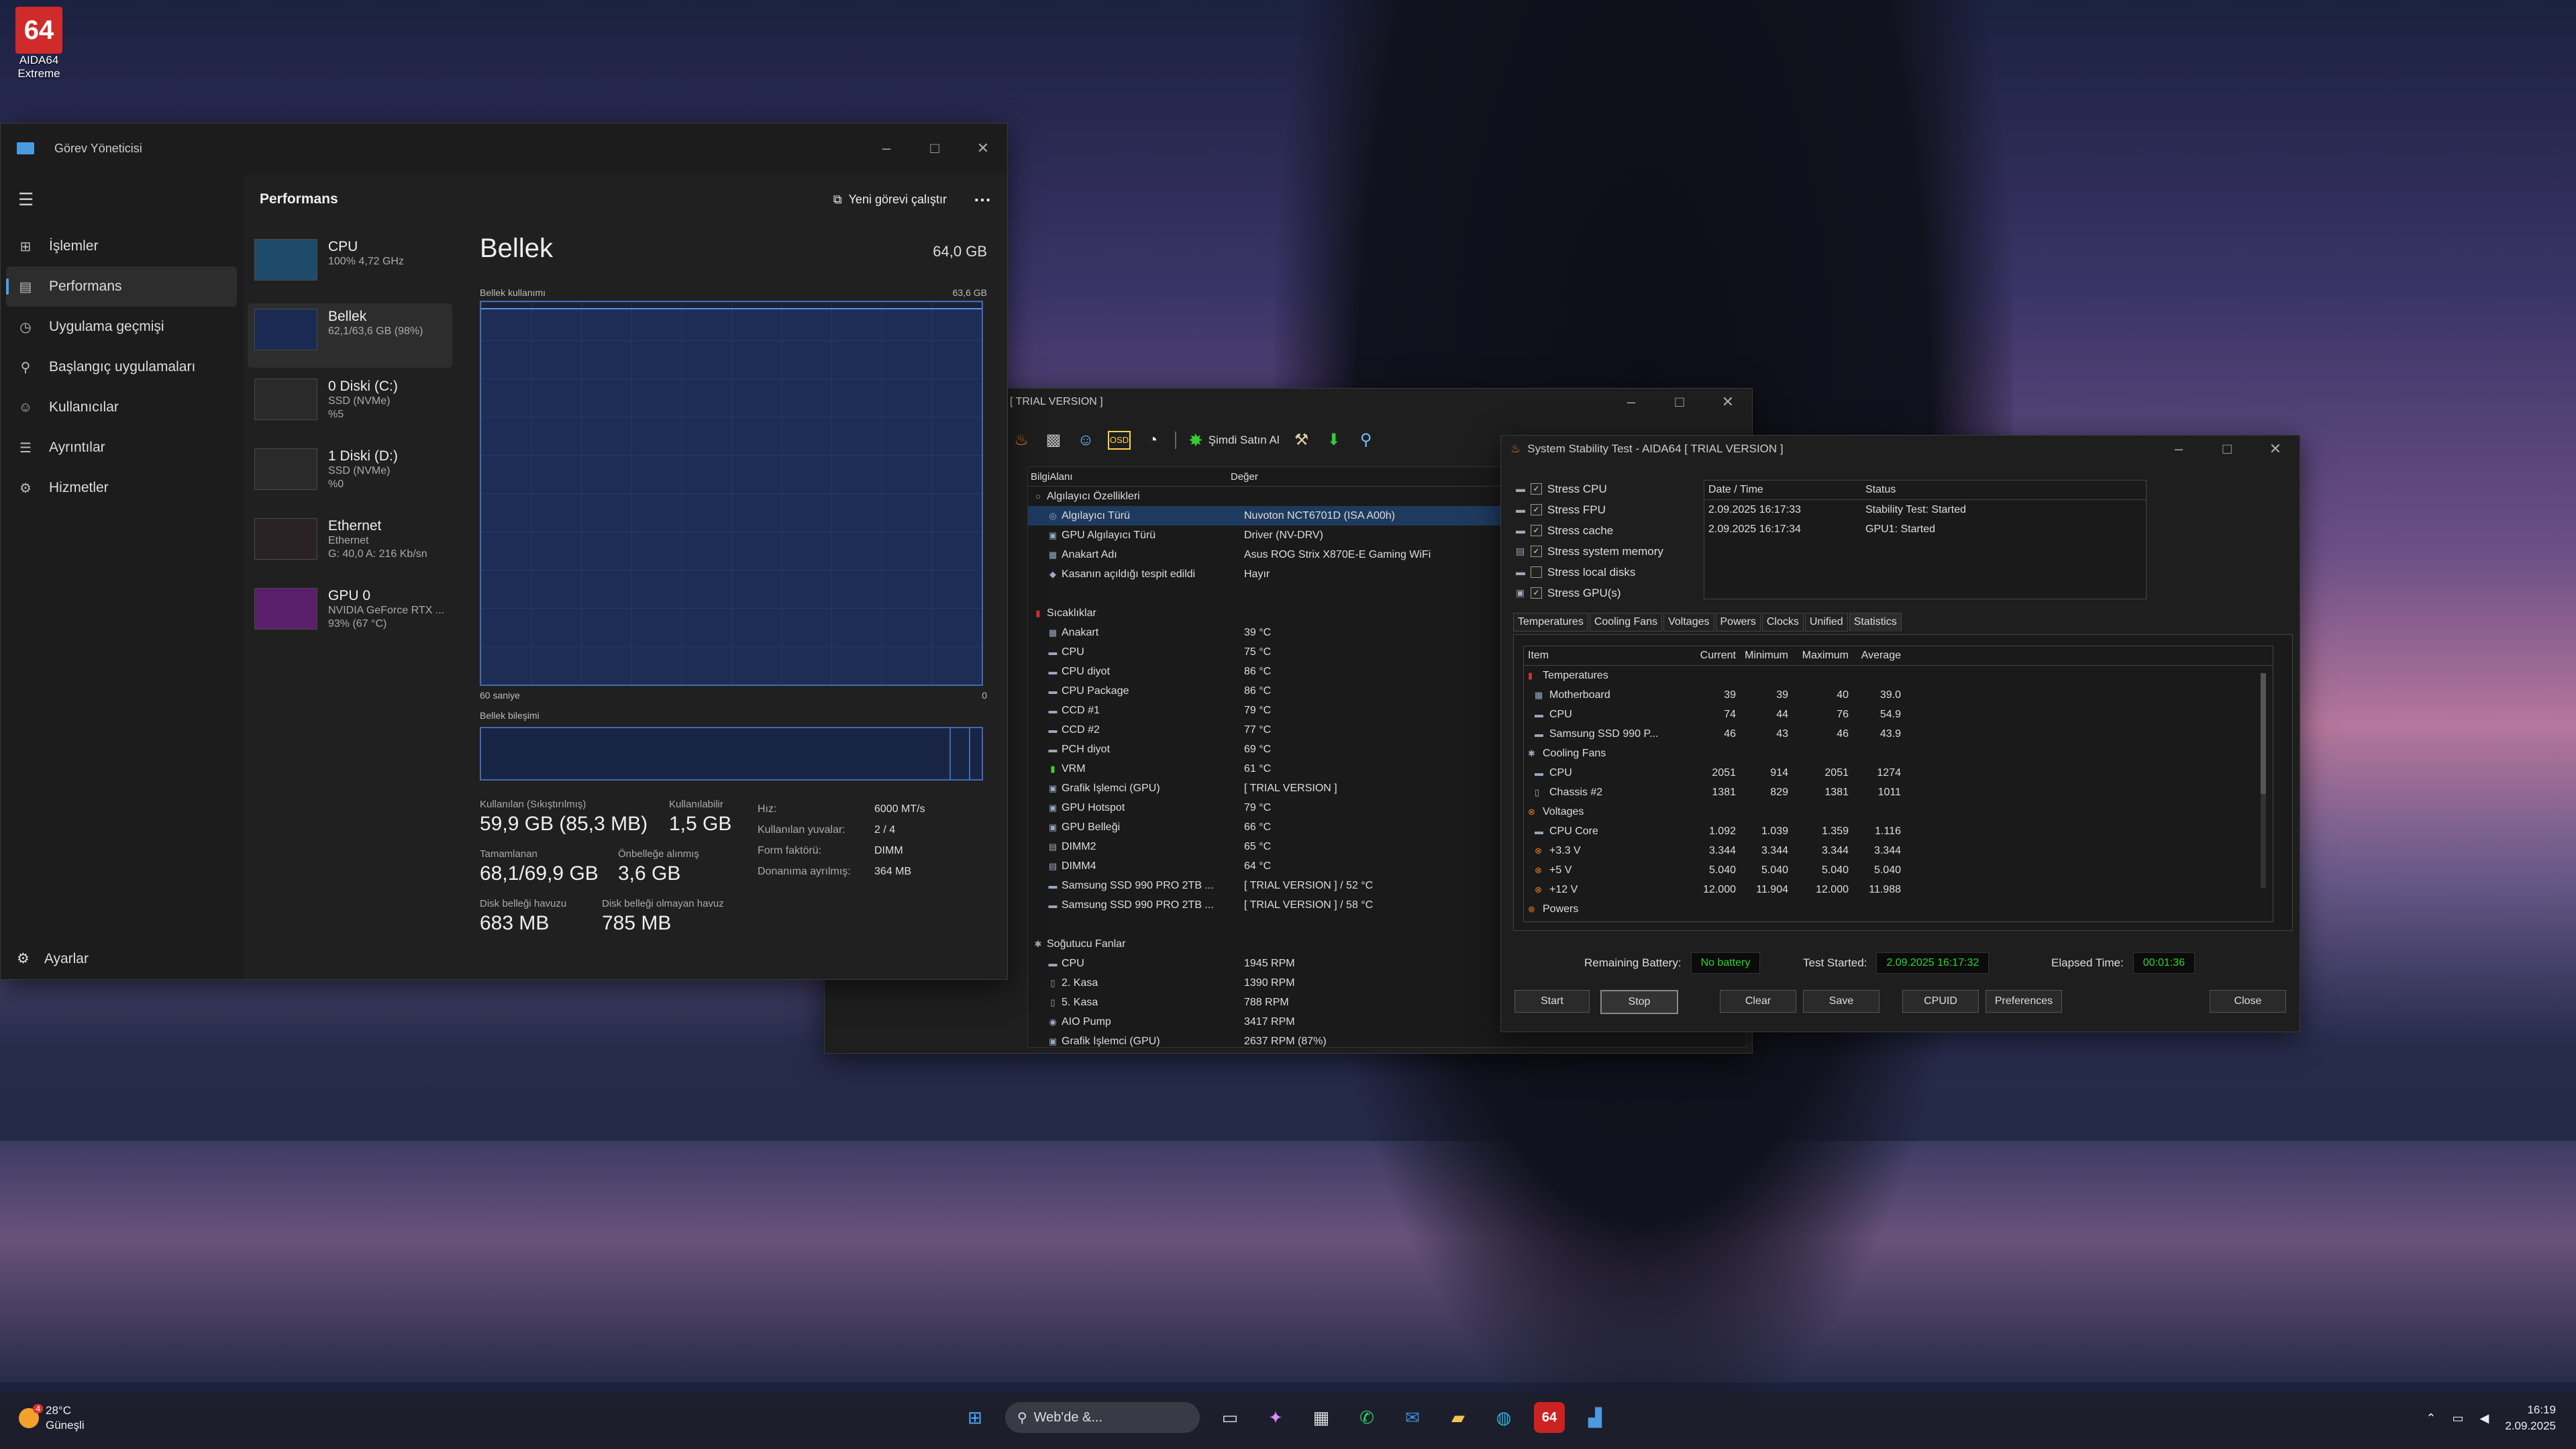 Image resolution: width=2576 pixels, height=1449 pixels. What do you see at coordinates (1940, 1001) in the screenshot?
I see `cpuid-button: CPUID` at bounding box center [1940, 1001].